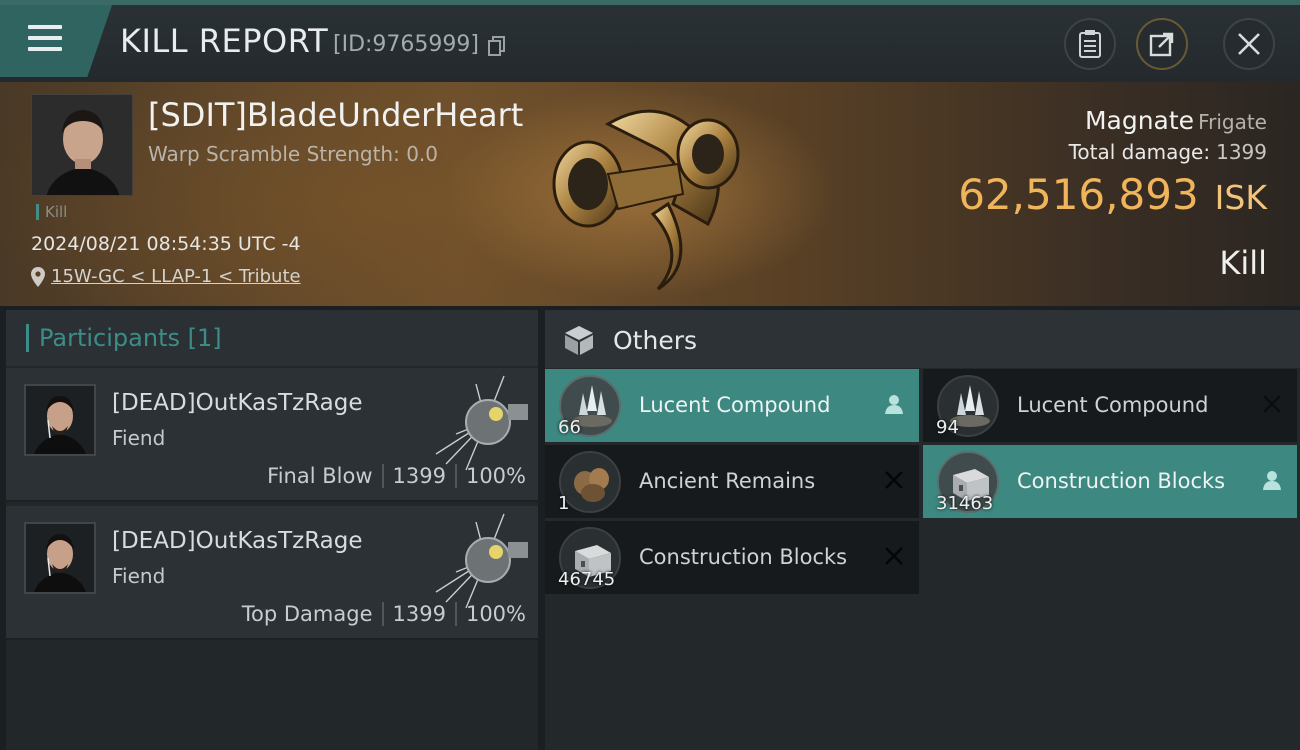 The image size is (1300, 750). What do you see at coordinates (922, 339) in the screenshot?
I see `others-header: Others` at bounding box center [922, 339].